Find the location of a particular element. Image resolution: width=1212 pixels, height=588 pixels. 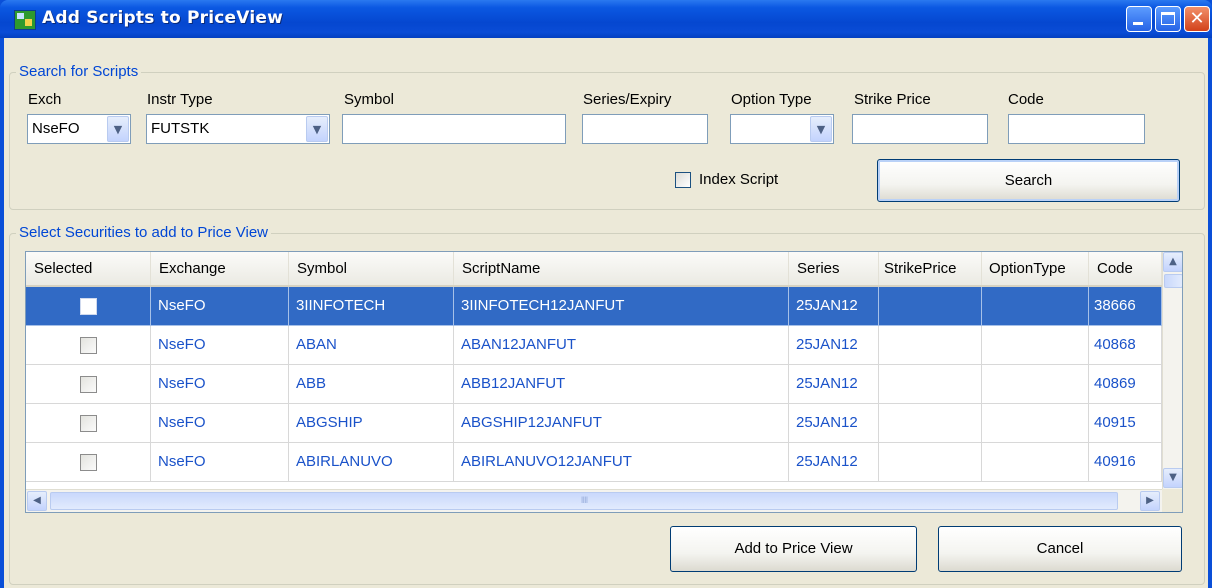

code-cell: 40915 is located at coordinates (1125, 423).